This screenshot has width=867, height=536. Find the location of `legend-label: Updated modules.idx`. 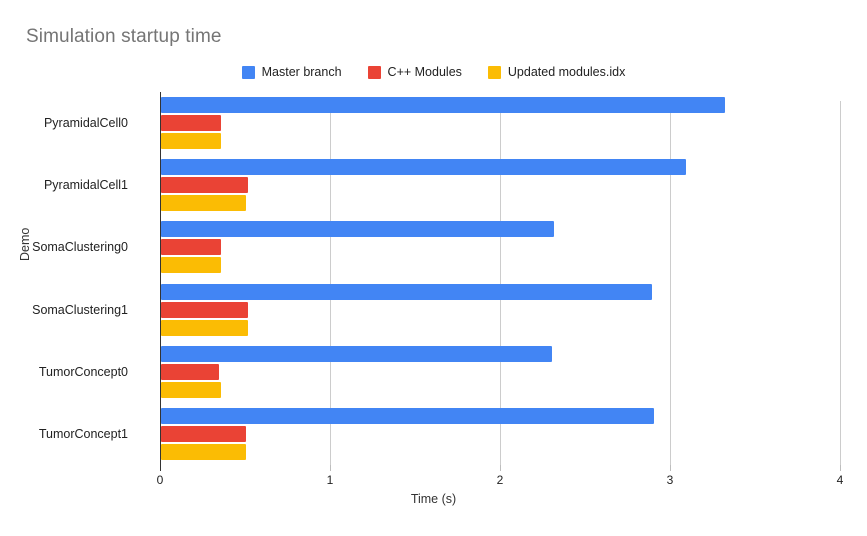

legend-label: Updated modules.idx is located at coordinates (566, 72).